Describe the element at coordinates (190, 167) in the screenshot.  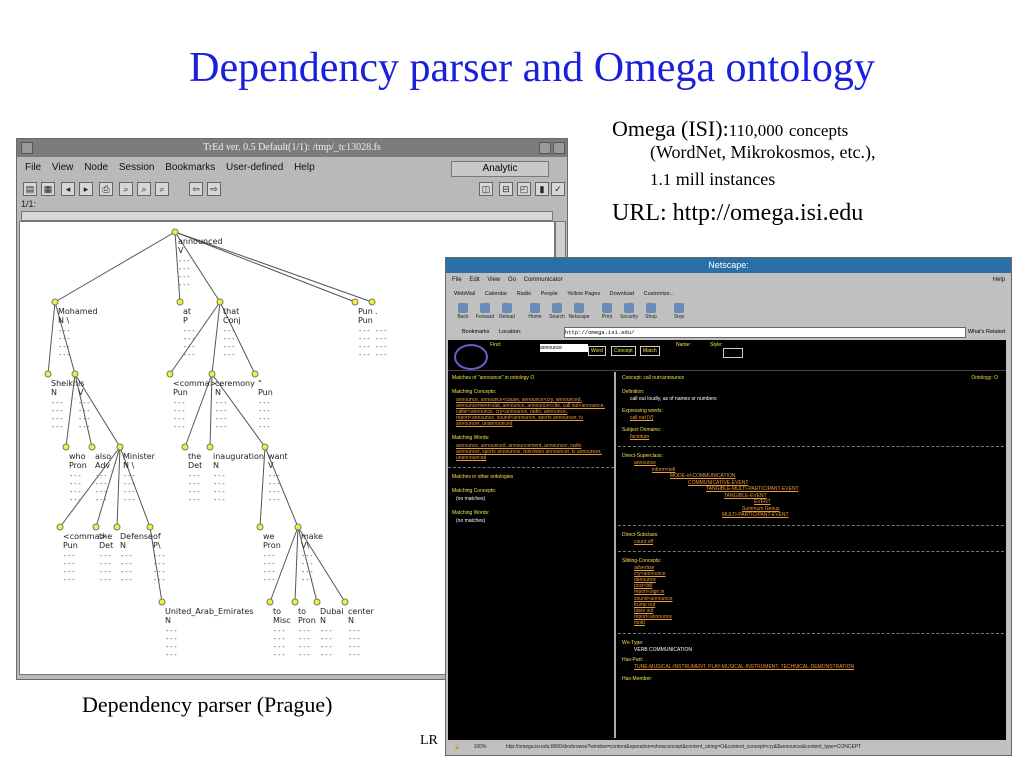
I see `menu-bookmarks: Bookmarks` at that location.